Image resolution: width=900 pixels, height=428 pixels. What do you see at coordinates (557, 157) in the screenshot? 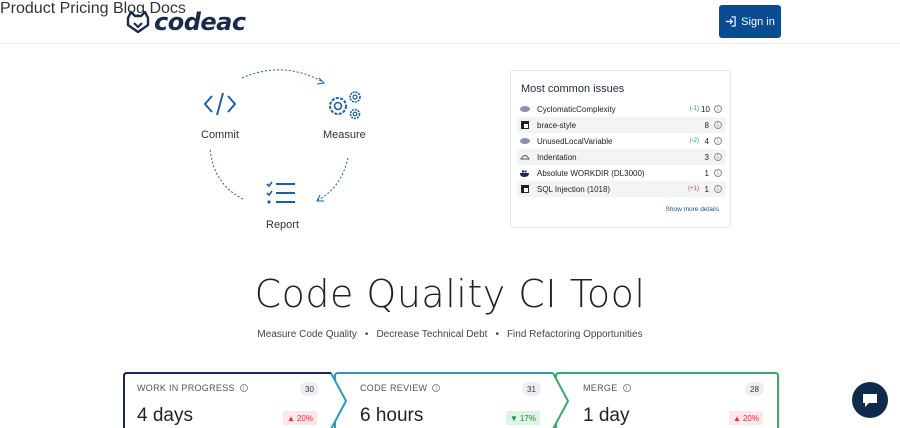
I see `issue-name: Indentation` at bounding box center [557, 157].